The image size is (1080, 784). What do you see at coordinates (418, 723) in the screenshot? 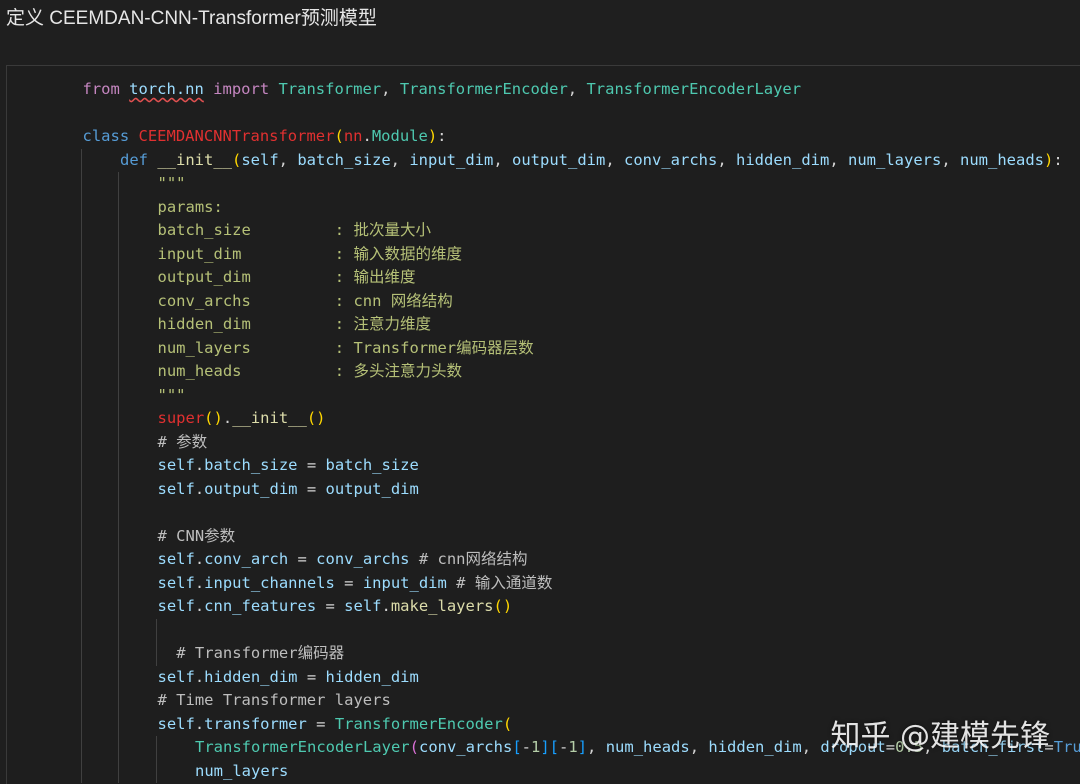
I see `code-token: TransformerEncoder` at bounding box center [418, 723].